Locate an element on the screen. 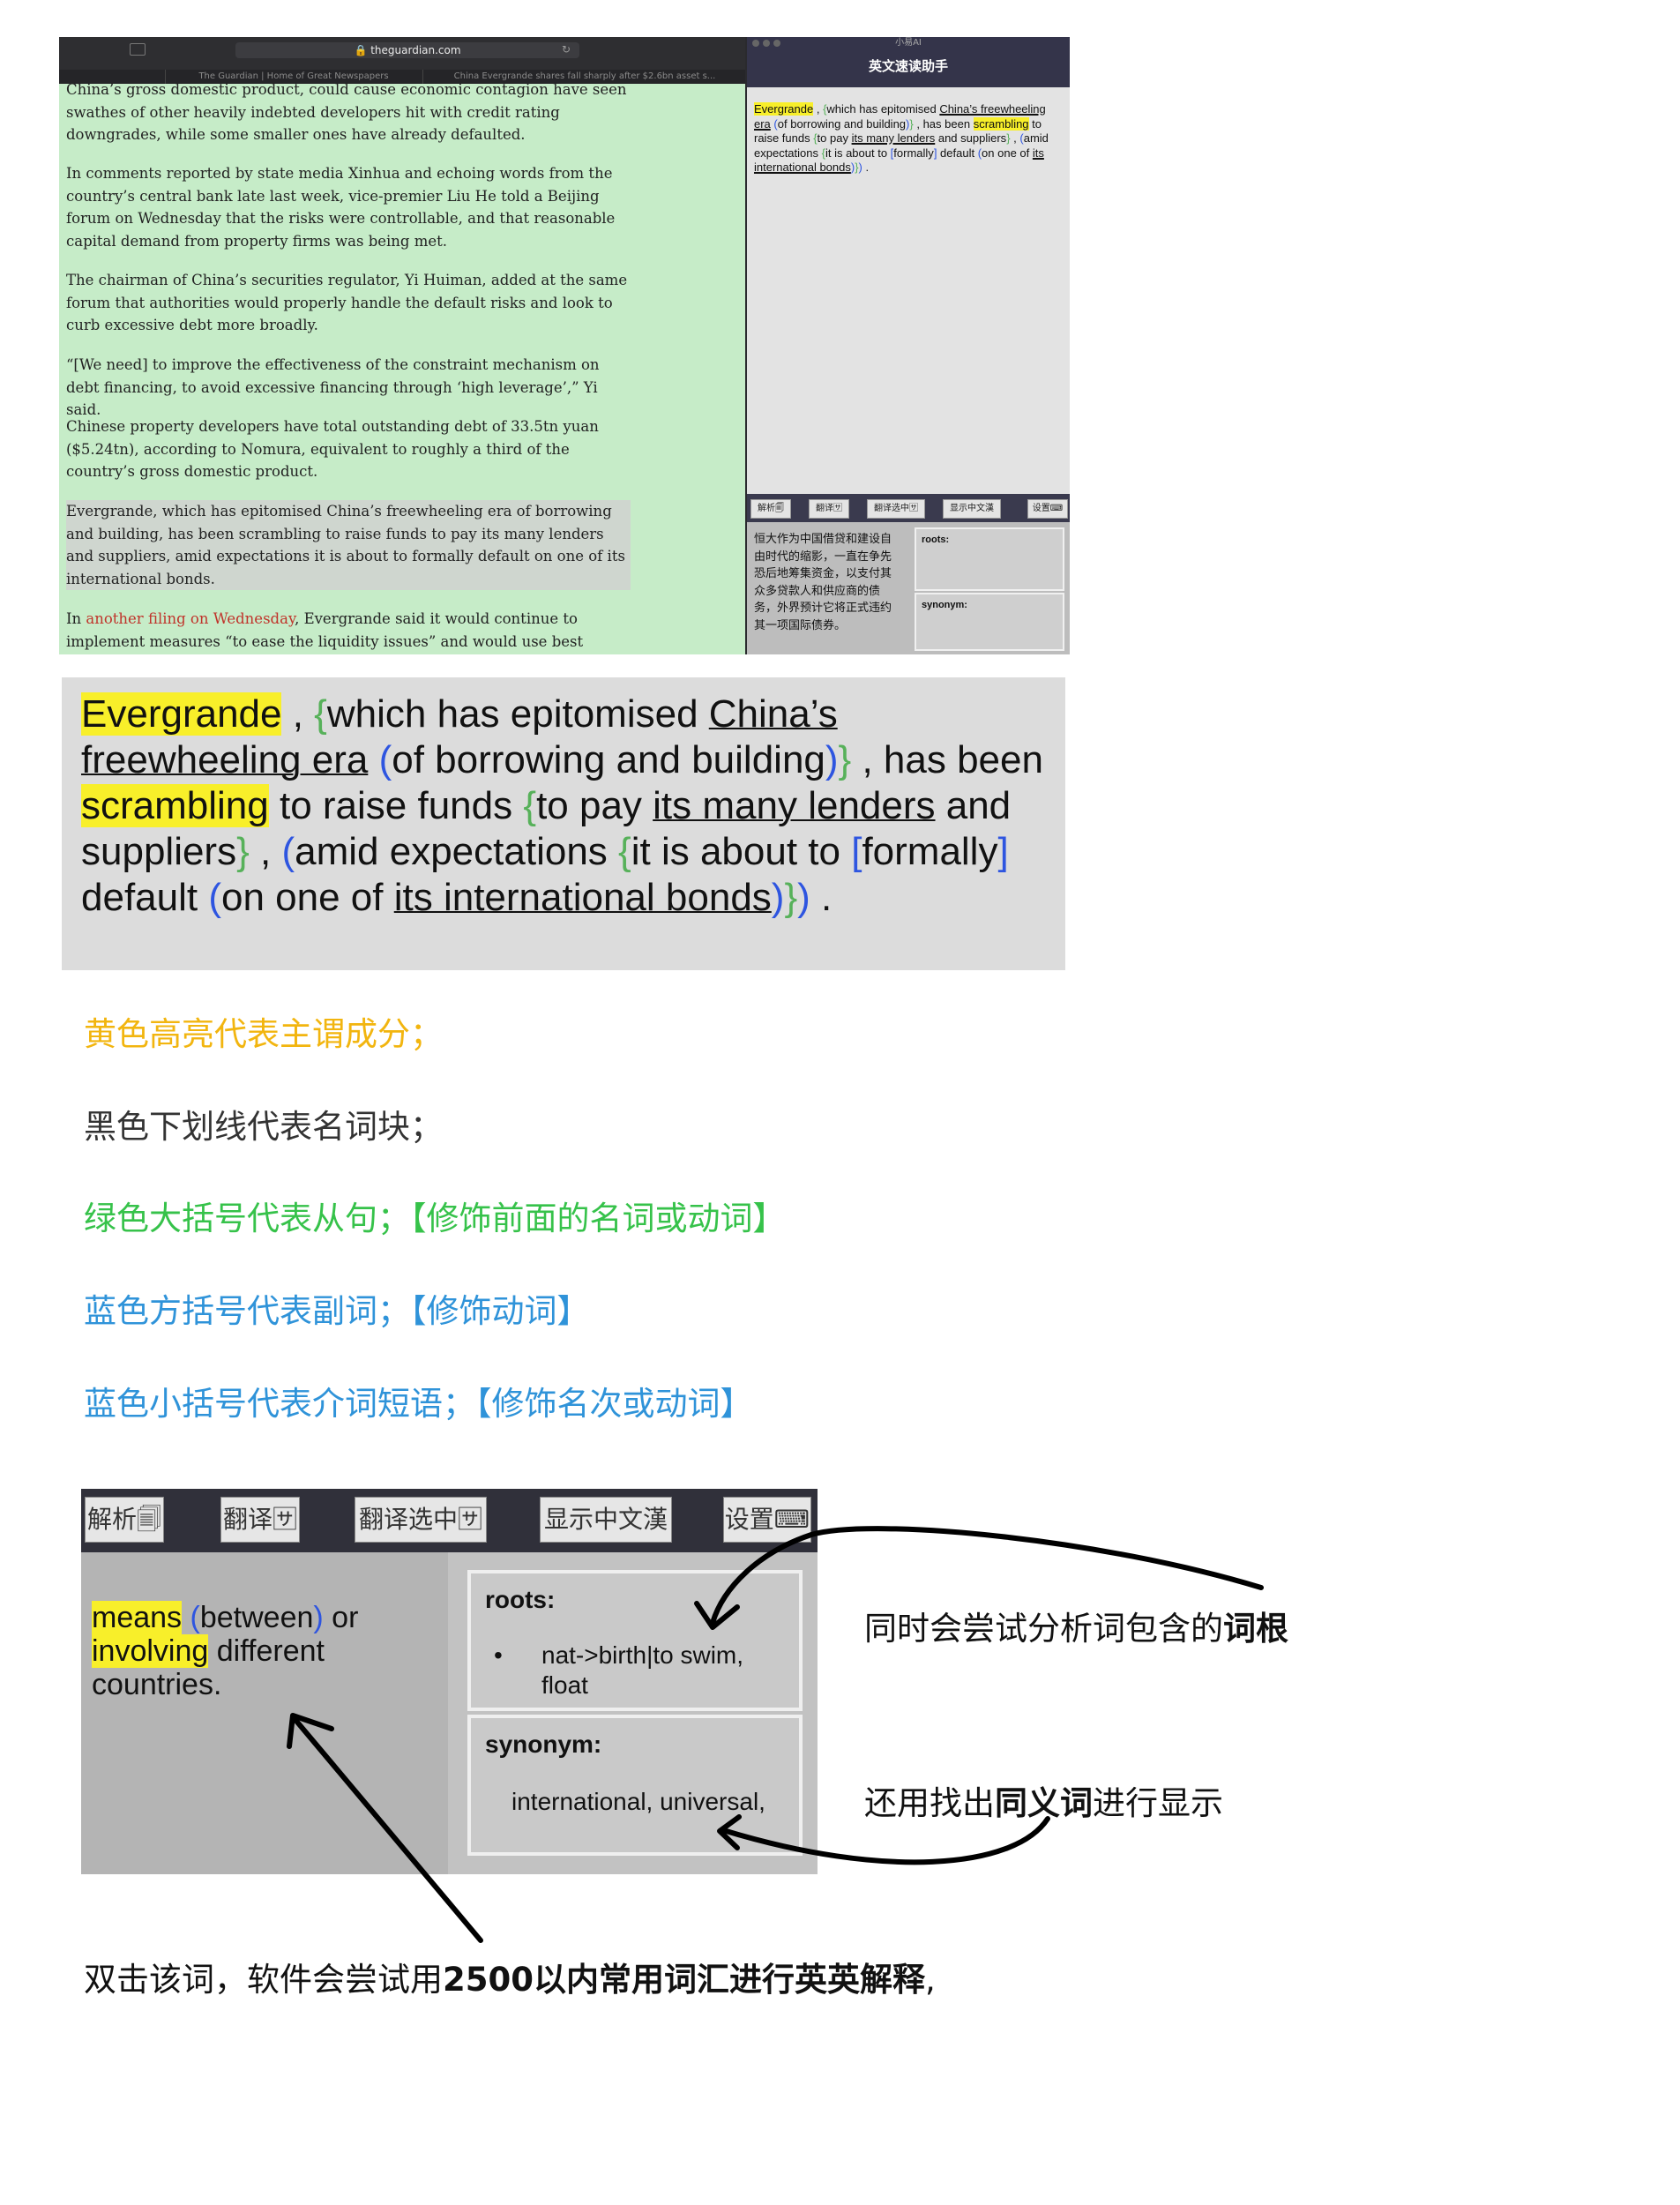 The width and height of the screenshot is (1680, 2205). definition-arrow is located at coordinates (388, 1830).